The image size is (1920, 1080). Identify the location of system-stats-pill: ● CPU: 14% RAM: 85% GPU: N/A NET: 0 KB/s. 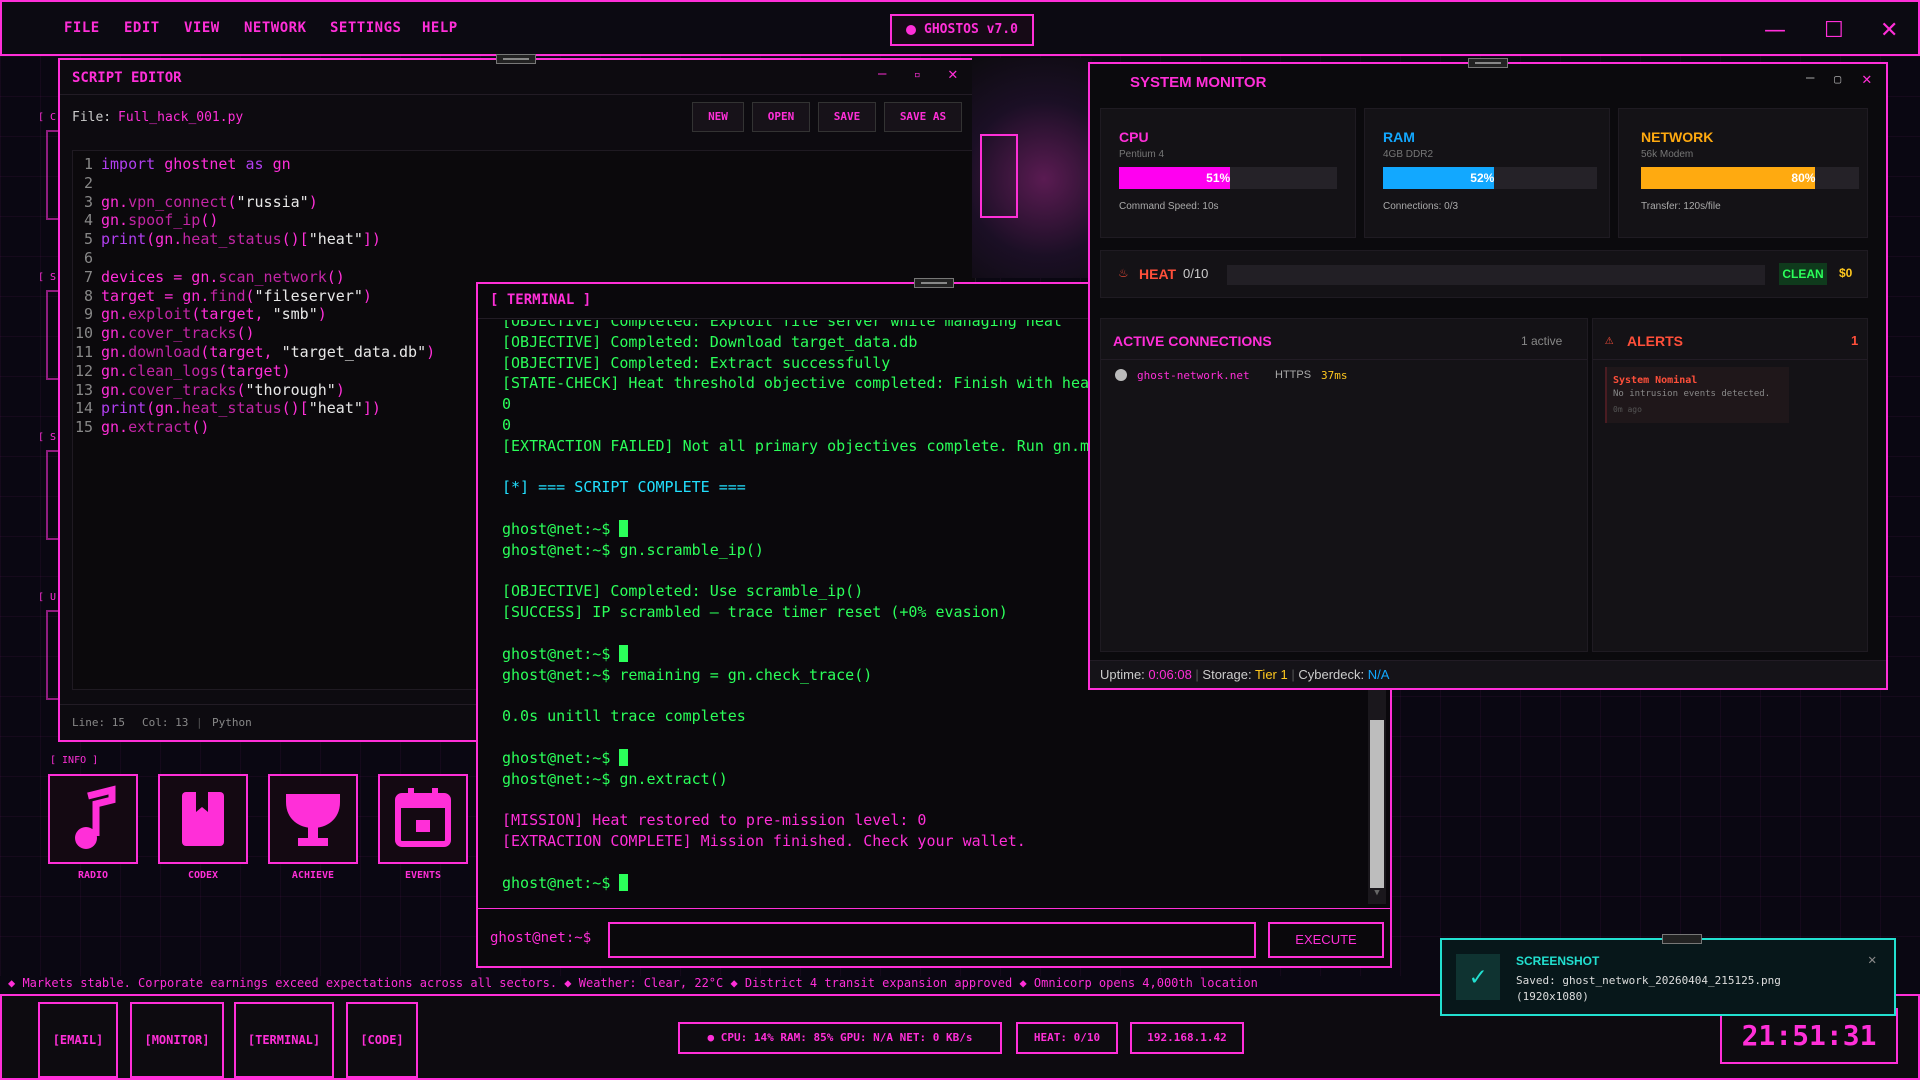
(840, 1038).